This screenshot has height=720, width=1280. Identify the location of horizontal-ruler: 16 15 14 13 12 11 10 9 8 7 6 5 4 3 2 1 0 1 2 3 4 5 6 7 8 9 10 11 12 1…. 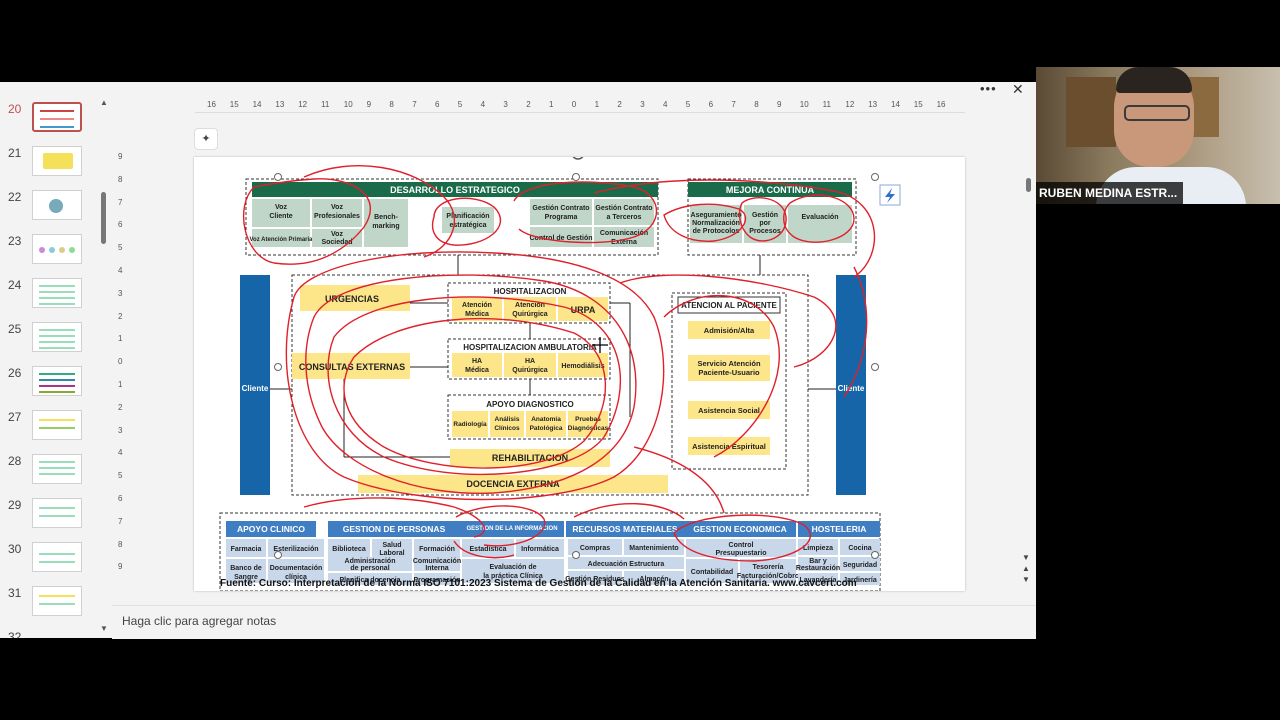
(580, 106).